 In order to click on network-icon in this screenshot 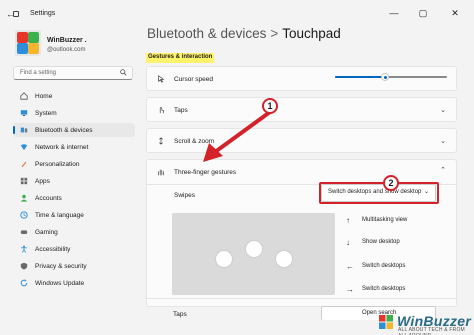, I will do `click(24, 147)`.